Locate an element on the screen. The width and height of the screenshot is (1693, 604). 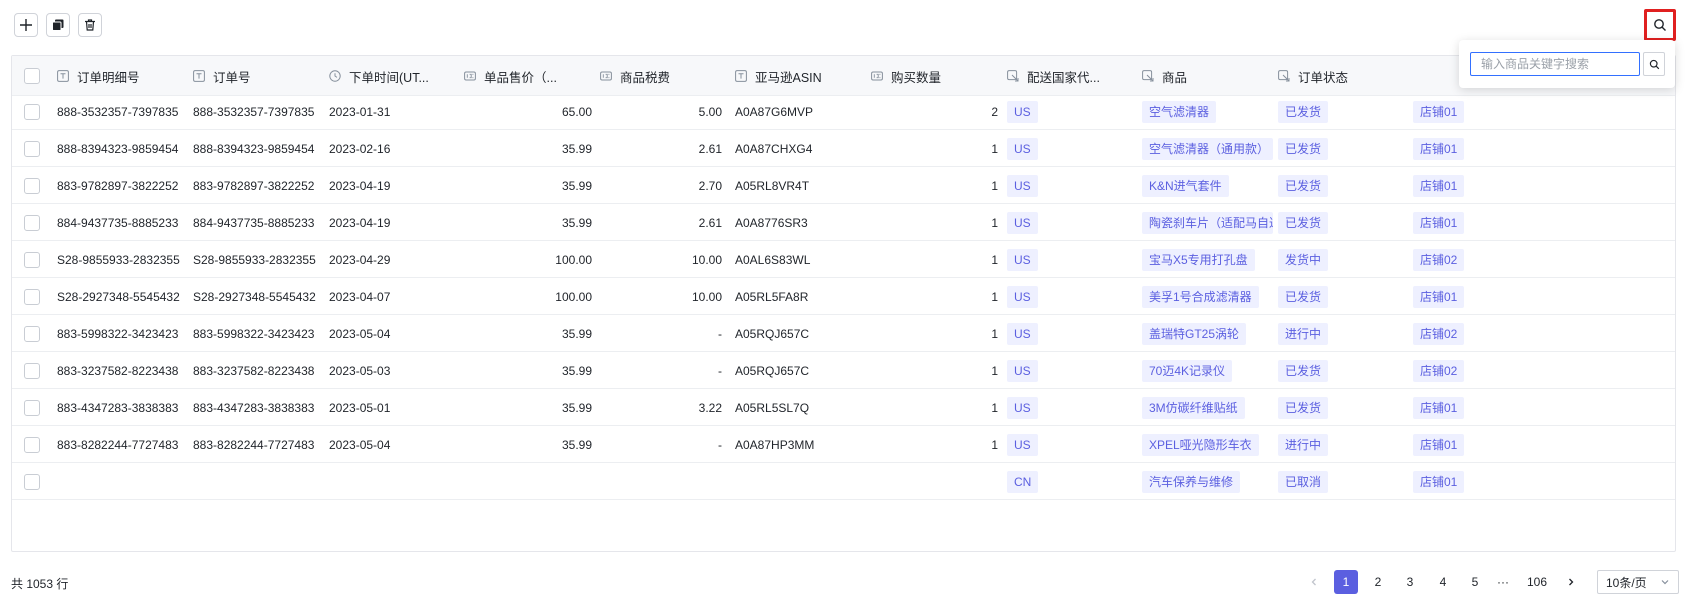
cell-order-date: 2023-04-19 is located at coordinates (360, 222).